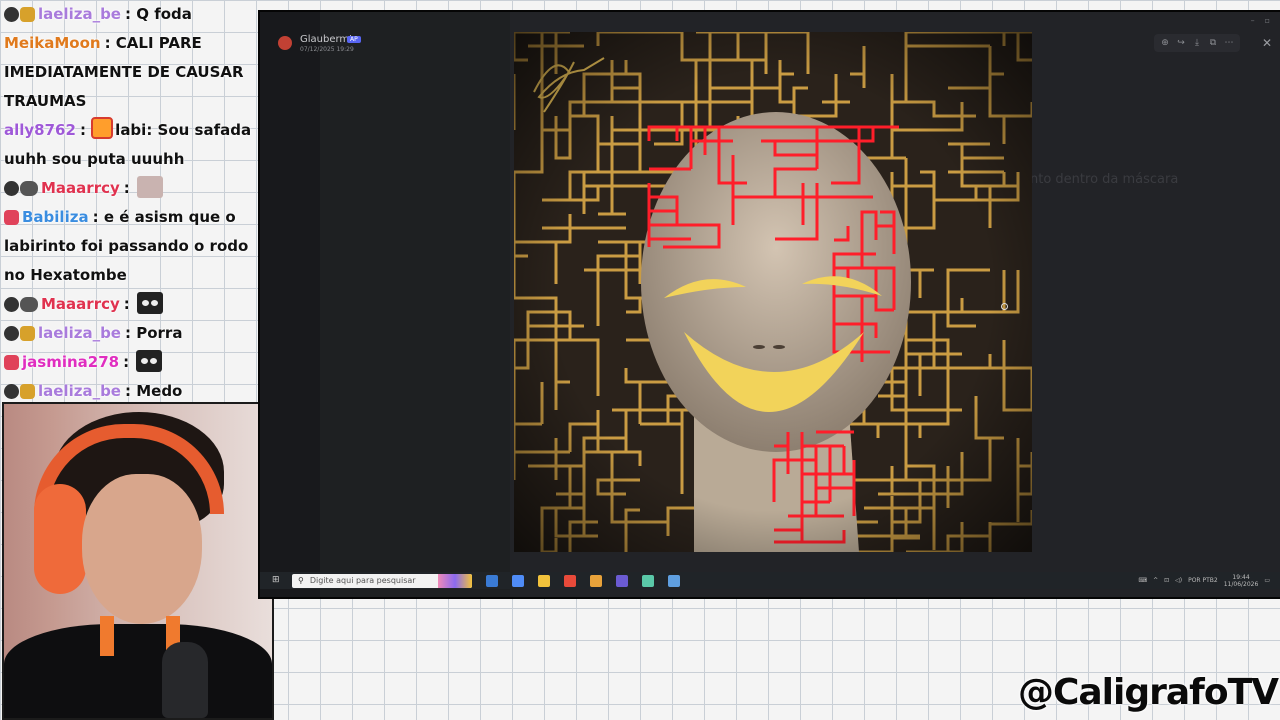  Describe the element at coordinates (354, 39) in the screenshot. I see `poster-badge: AP` at that location.